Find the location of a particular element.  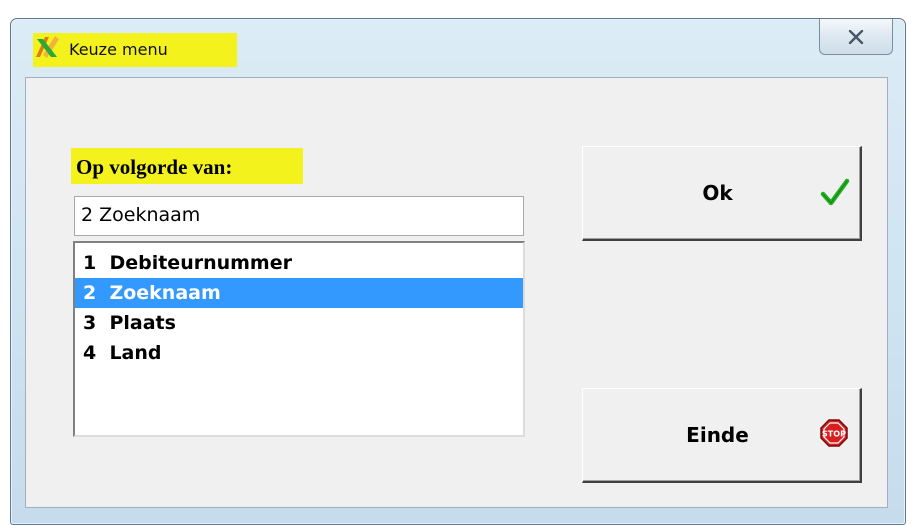

close-button is located at coordinates (856, 37).